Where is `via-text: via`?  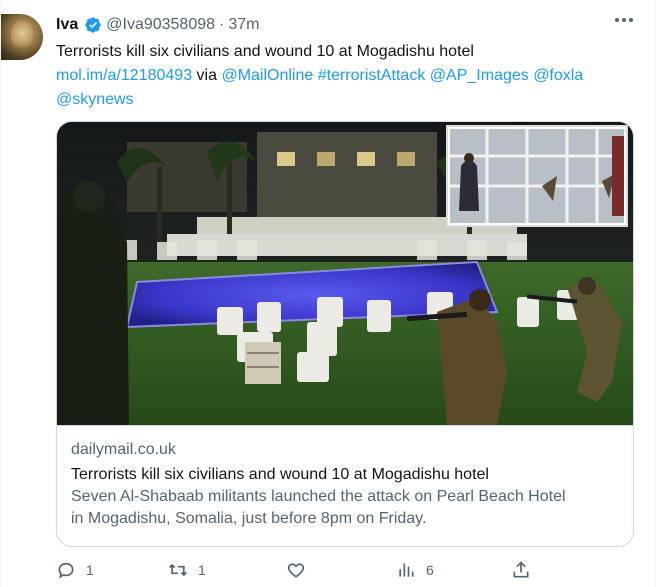 via-text: via is located at coordinates (206, 75).